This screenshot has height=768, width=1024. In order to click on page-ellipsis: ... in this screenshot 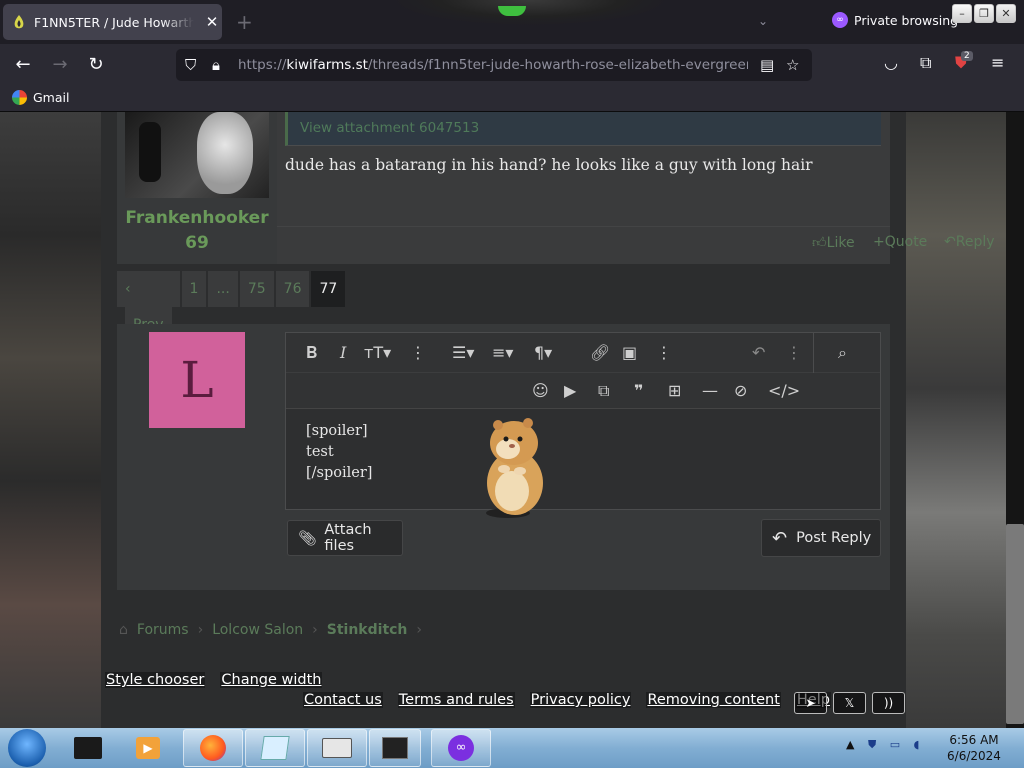, I will do `click(223, 289)`.